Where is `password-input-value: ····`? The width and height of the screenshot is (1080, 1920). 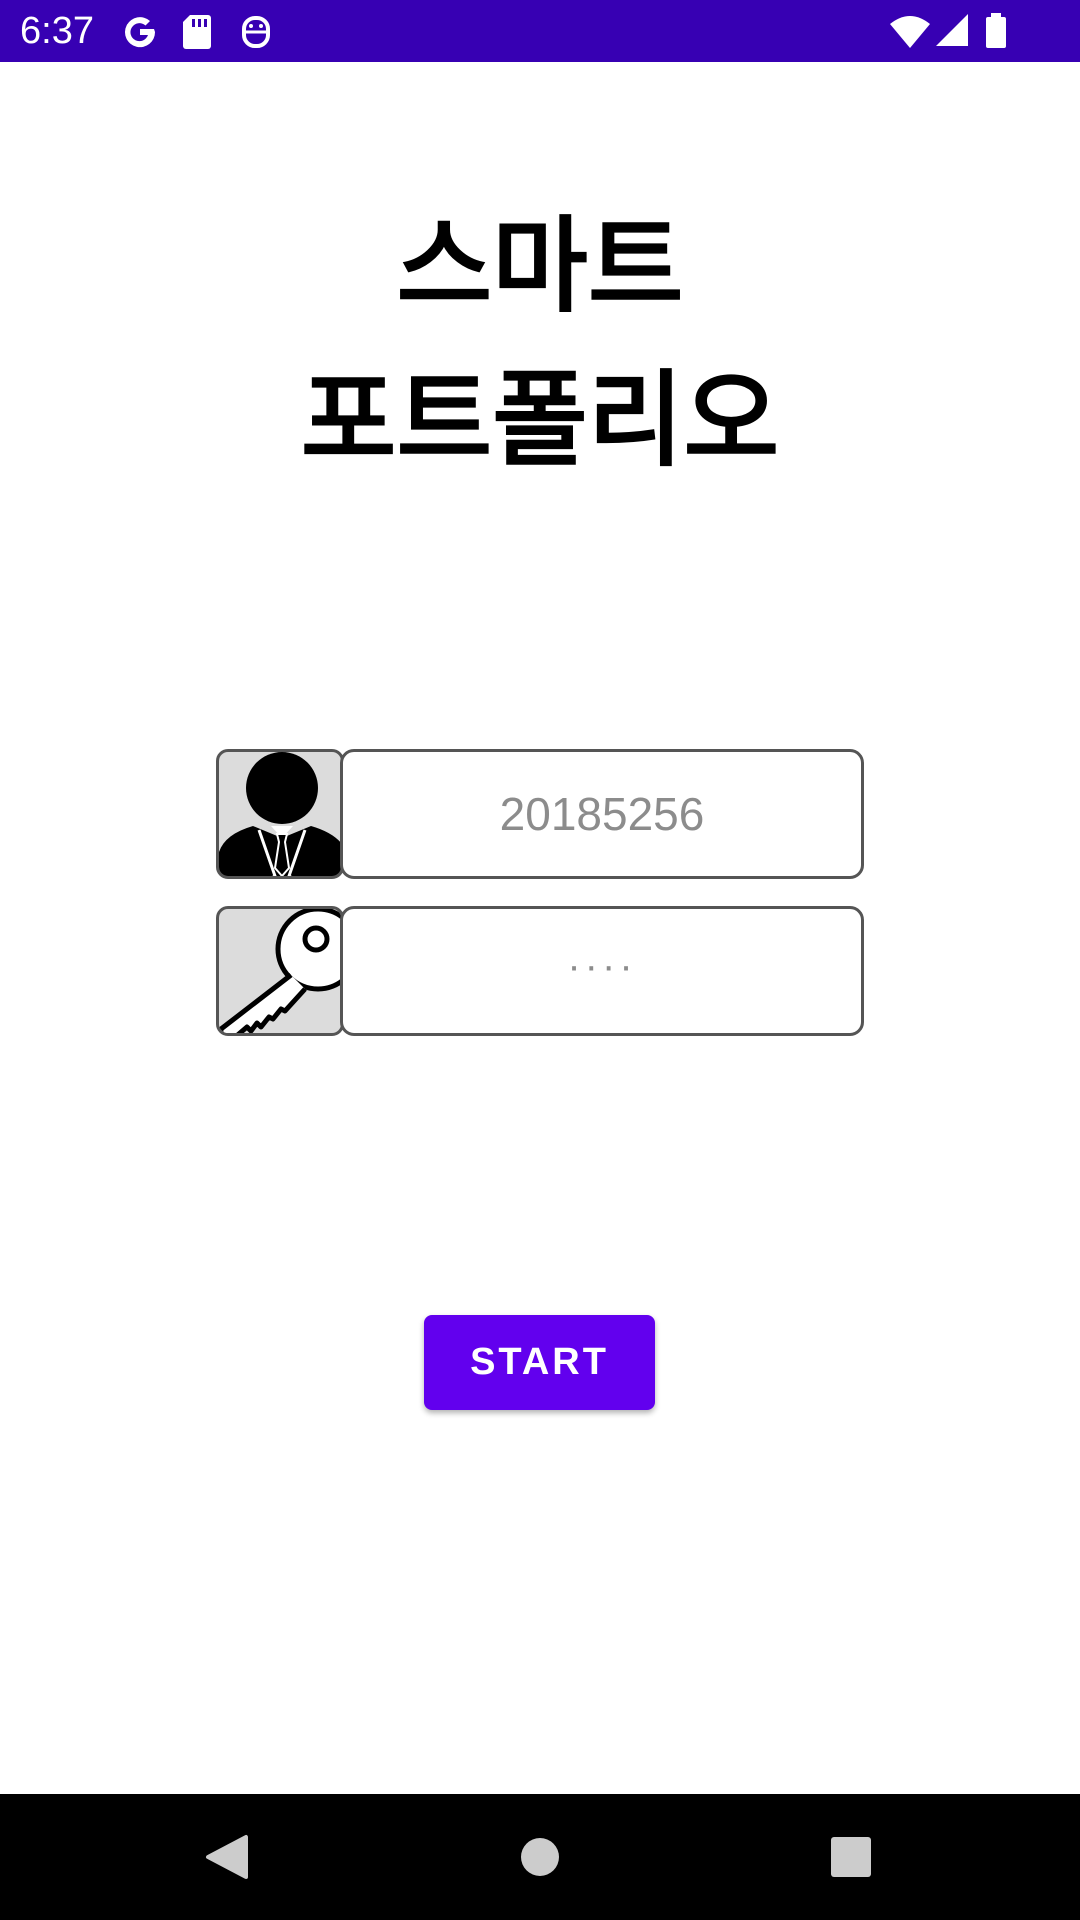
password-input-value: ···· is located at coordinates (602, 965).